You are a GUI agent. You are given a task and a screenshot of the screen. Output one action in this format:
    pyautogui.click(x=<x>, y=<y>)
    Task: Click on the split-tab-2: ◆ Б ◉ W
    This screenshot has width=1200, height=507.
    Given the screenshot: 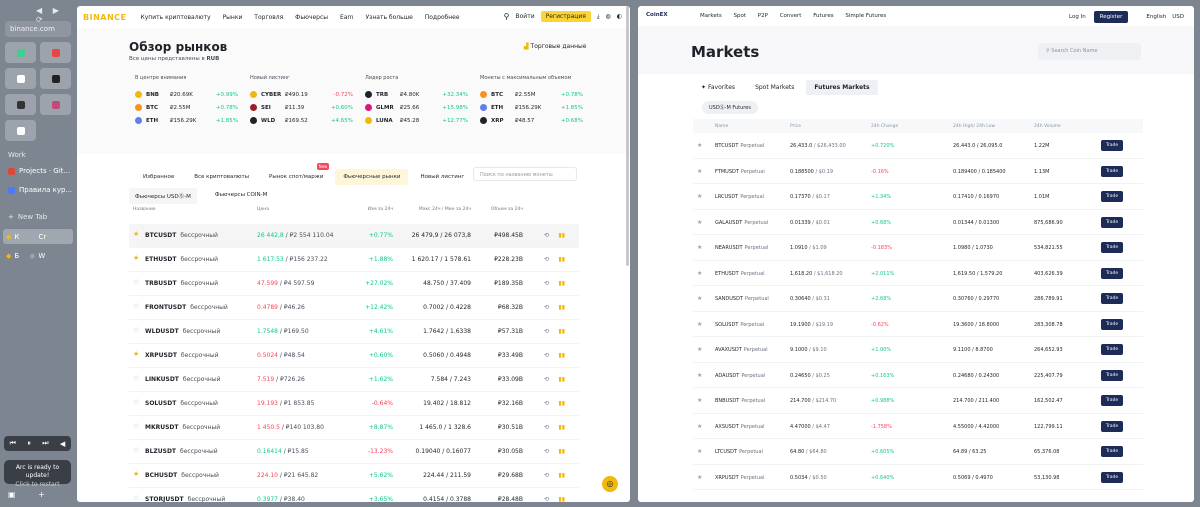 What is the action you would take?
    pyautogui.click(x=38, y=255)
    